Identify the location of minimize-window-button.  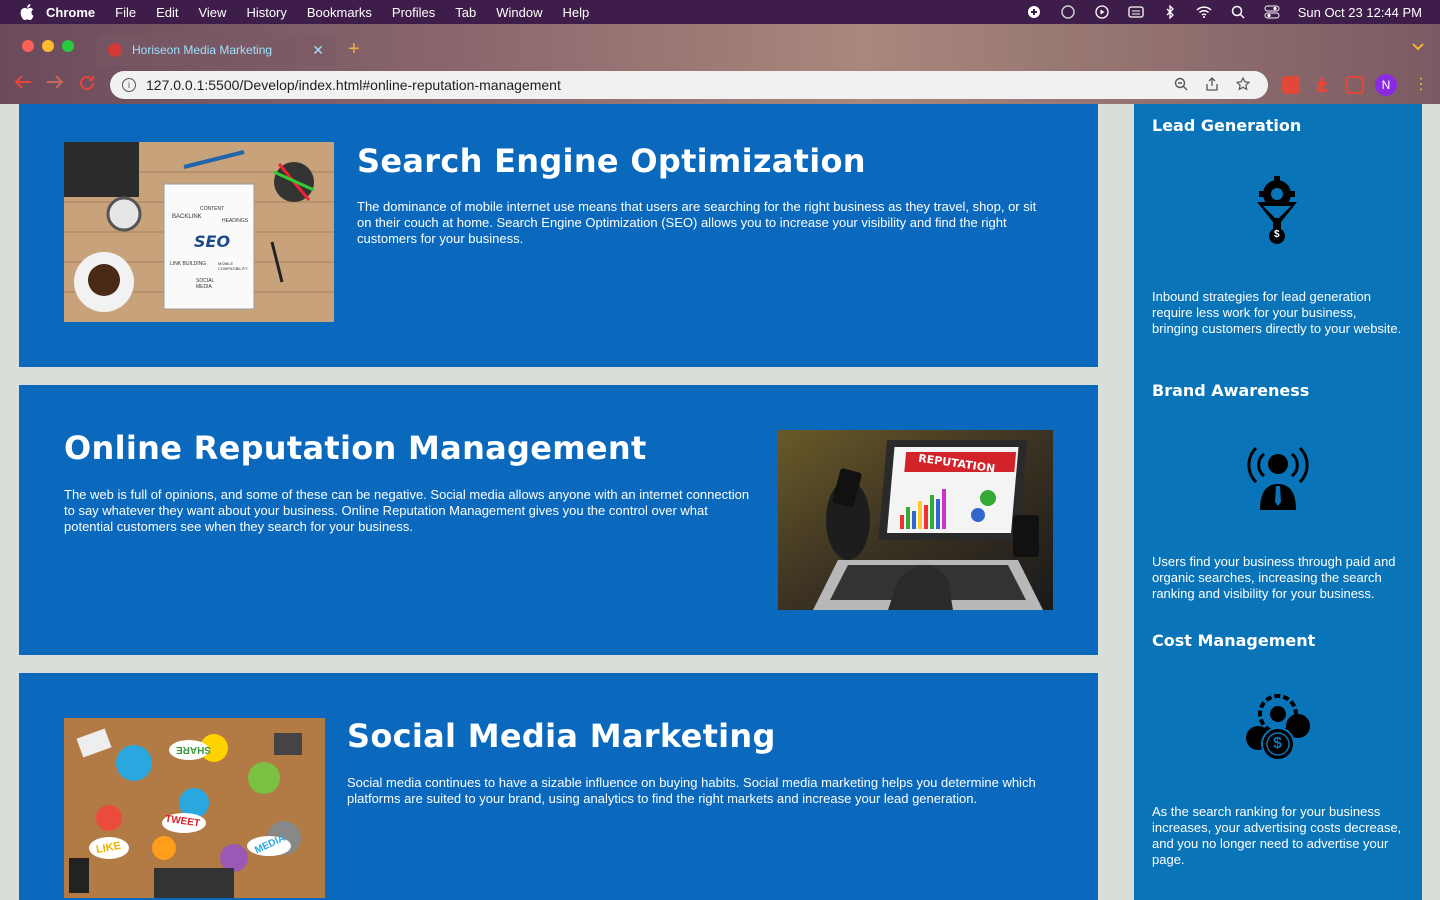
(48, 46).